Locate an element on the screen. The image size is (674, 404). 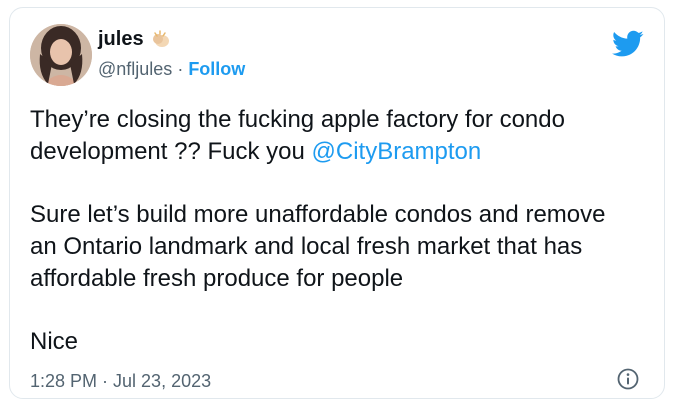
info-icon is located at coordinates (628, 379).